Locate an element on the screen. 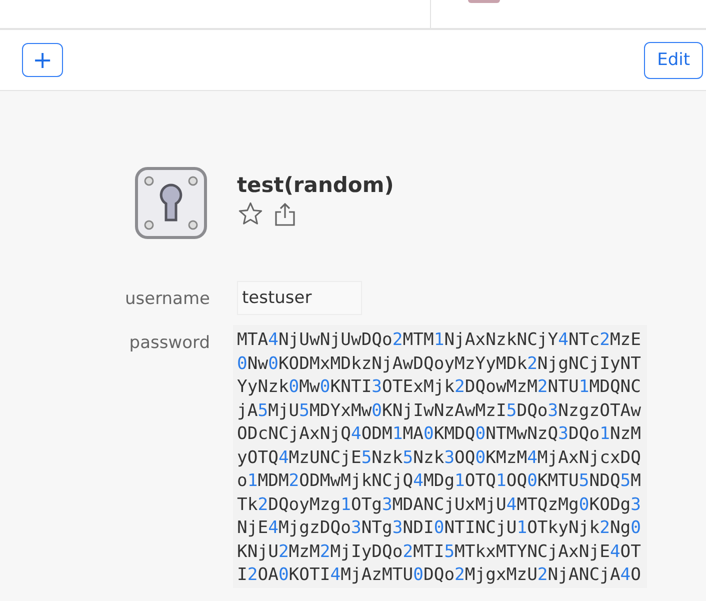 The image size is (706, 601). username-field: testuser is located at coordinates (299, 298).